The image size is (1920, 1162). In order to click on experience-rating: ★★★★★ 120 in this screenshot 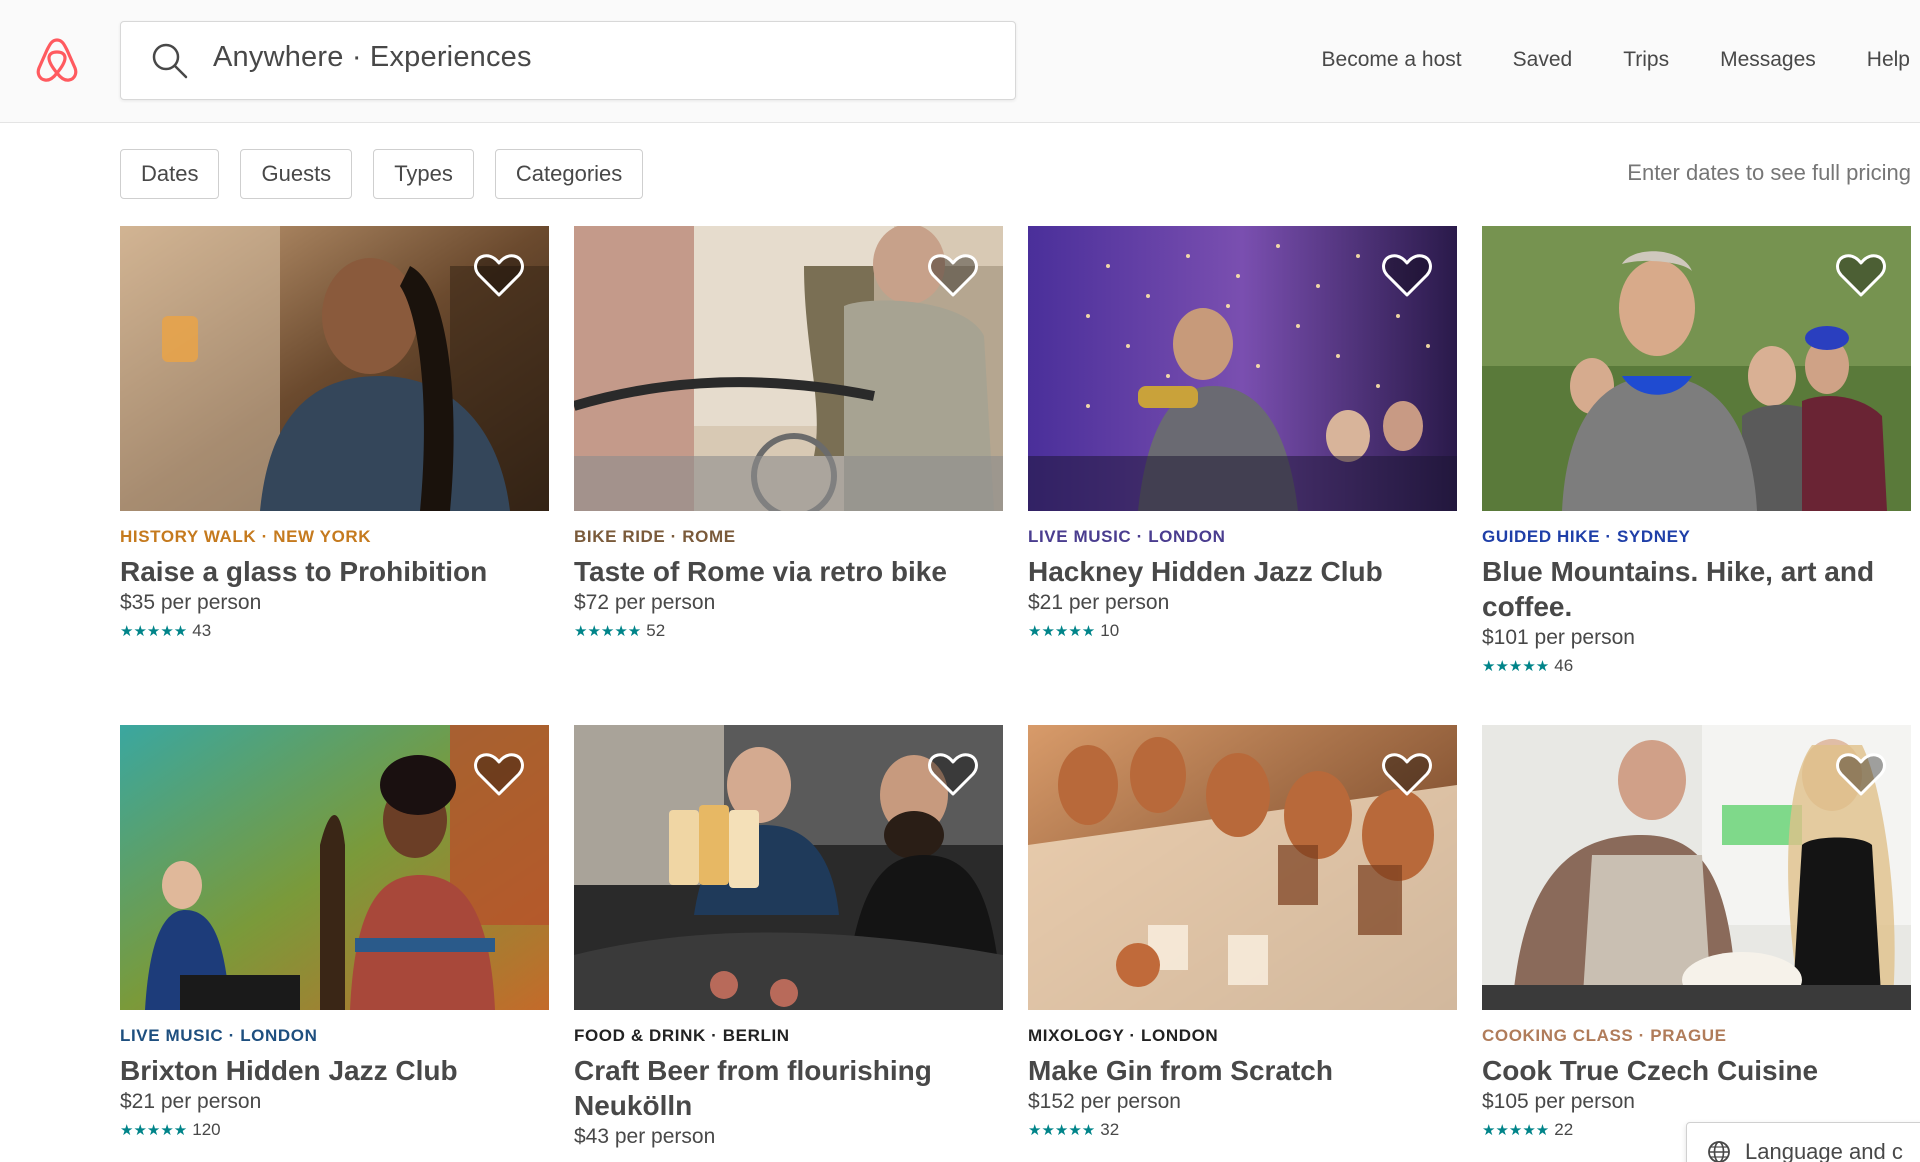, I will do `click(334, 1130)`.